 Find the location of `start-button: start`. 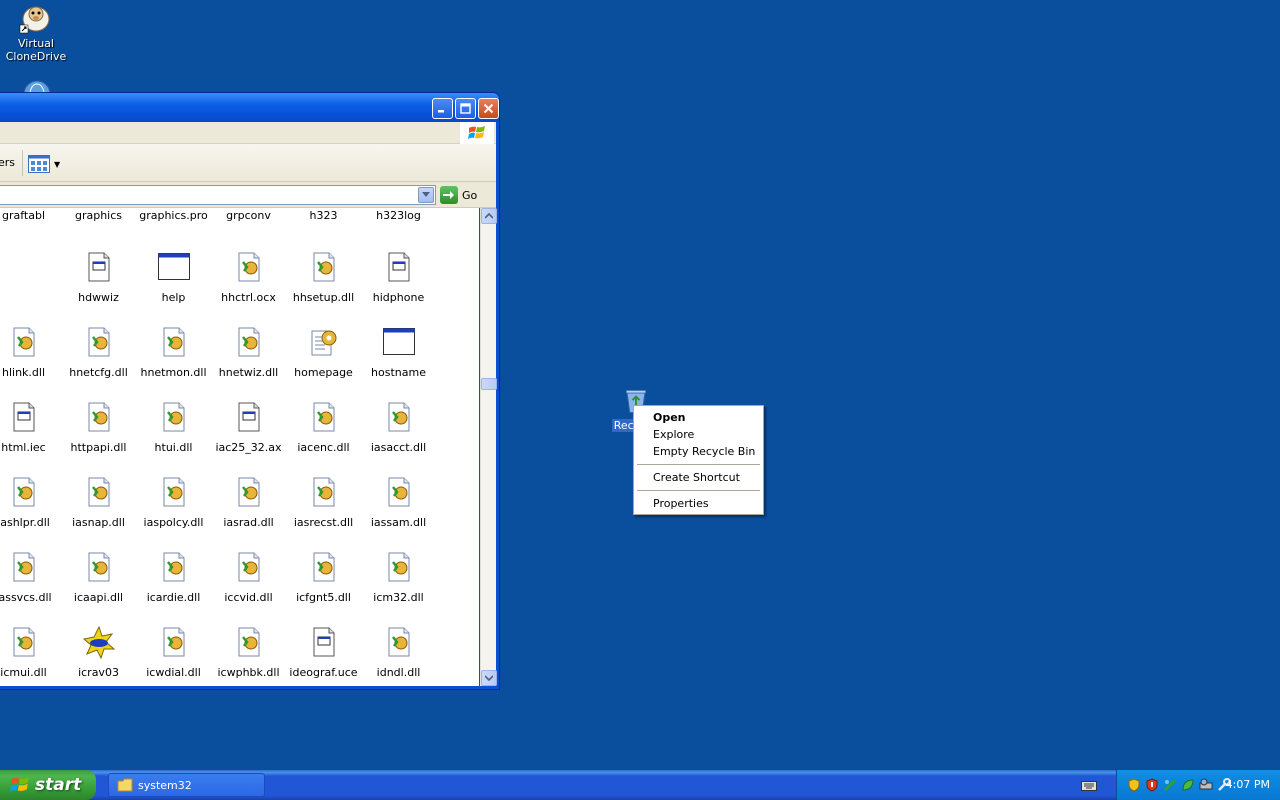

start-button: start is located at coordinates (48, 785).